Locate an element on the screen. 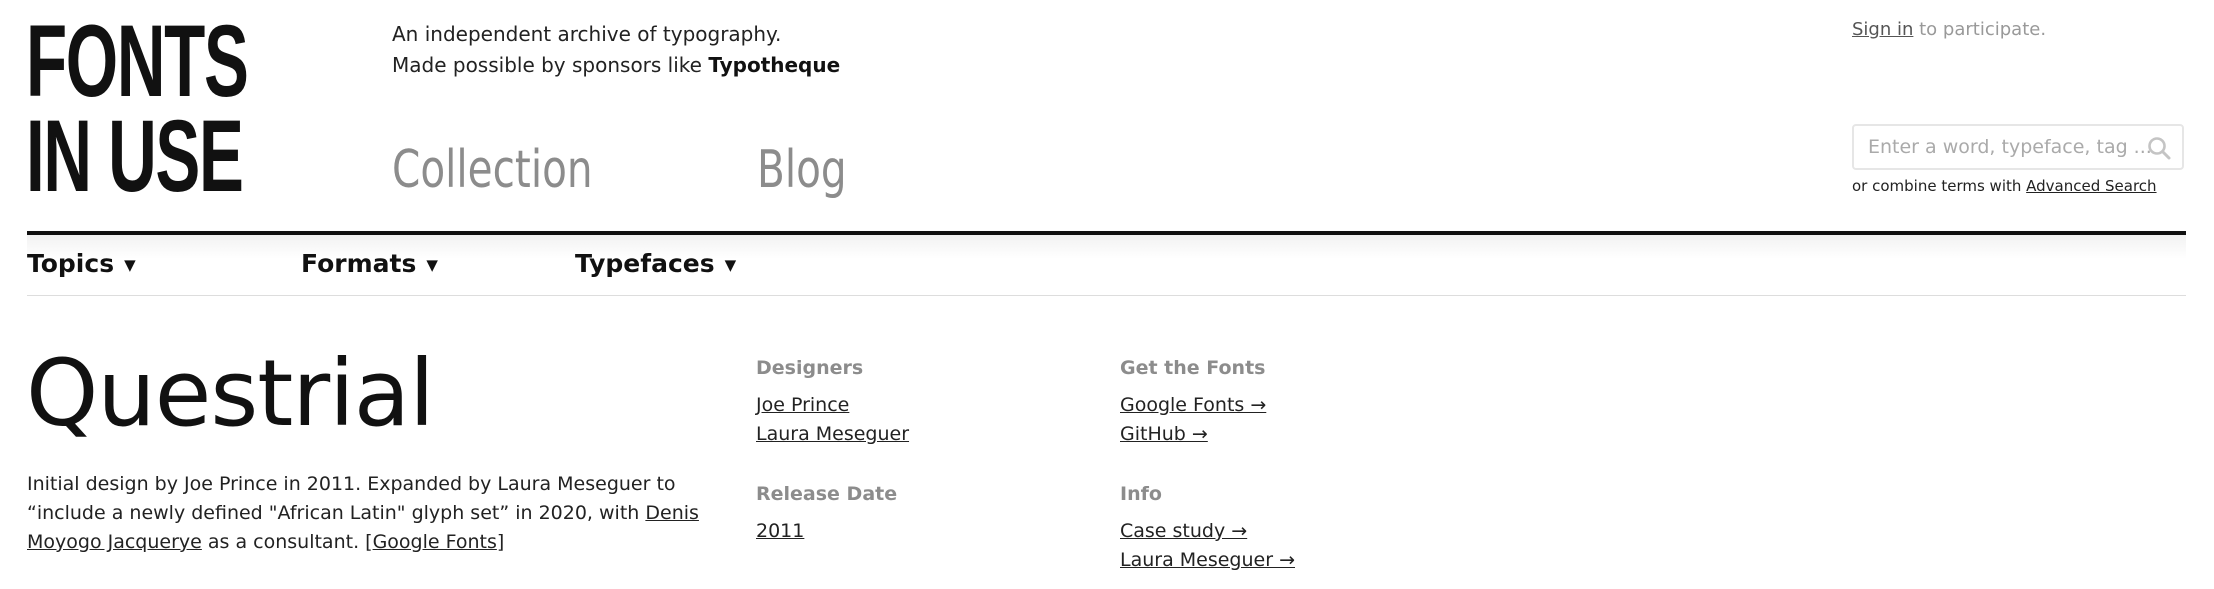  designers-heading: Designers is located at coordinates (810, 368).